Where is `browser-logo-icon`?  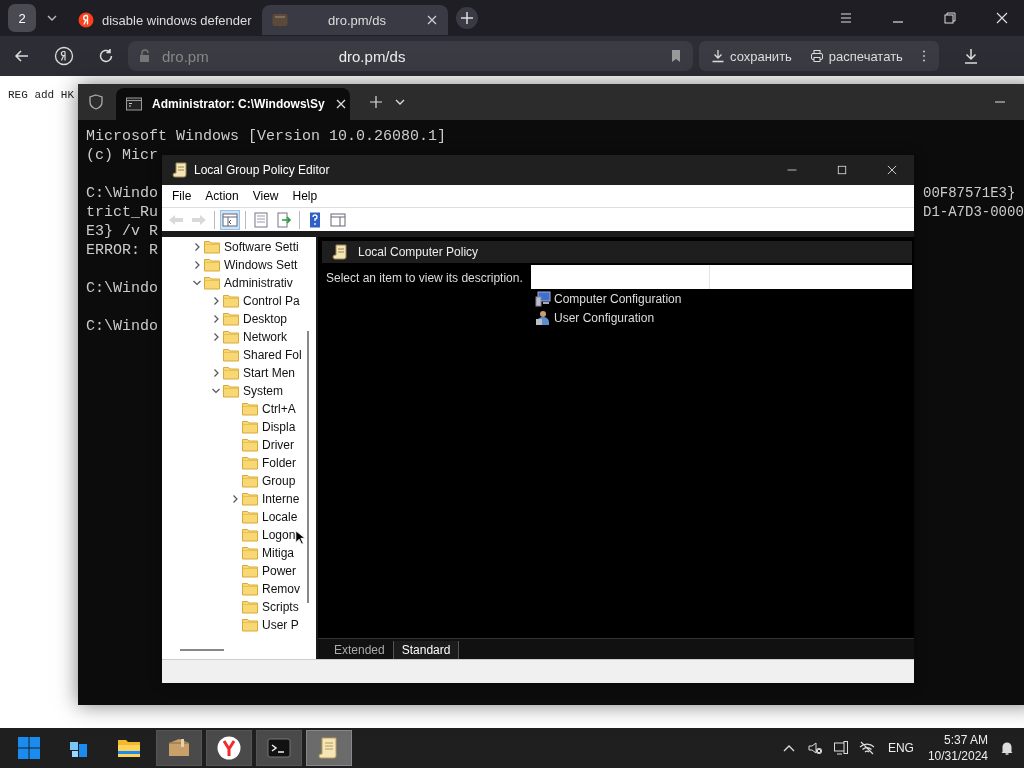
browser-logo-icon is located at coordinates (229, 748).